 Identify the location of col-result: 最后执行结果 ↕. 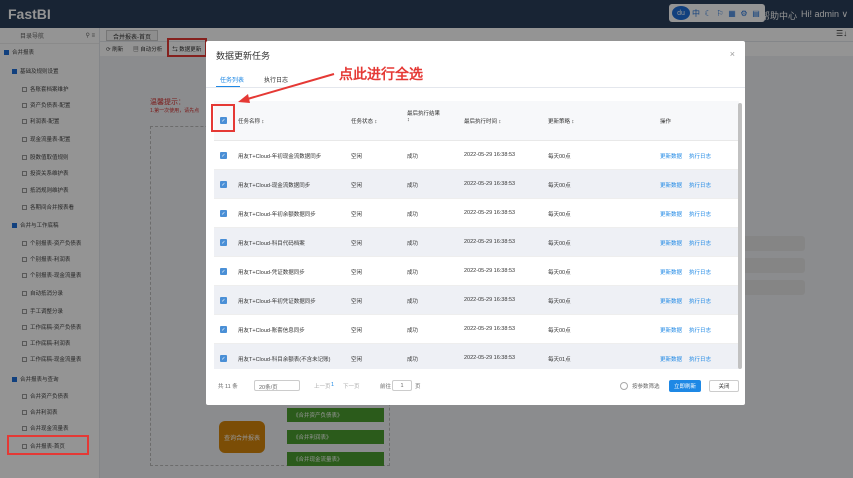
(424, 117).